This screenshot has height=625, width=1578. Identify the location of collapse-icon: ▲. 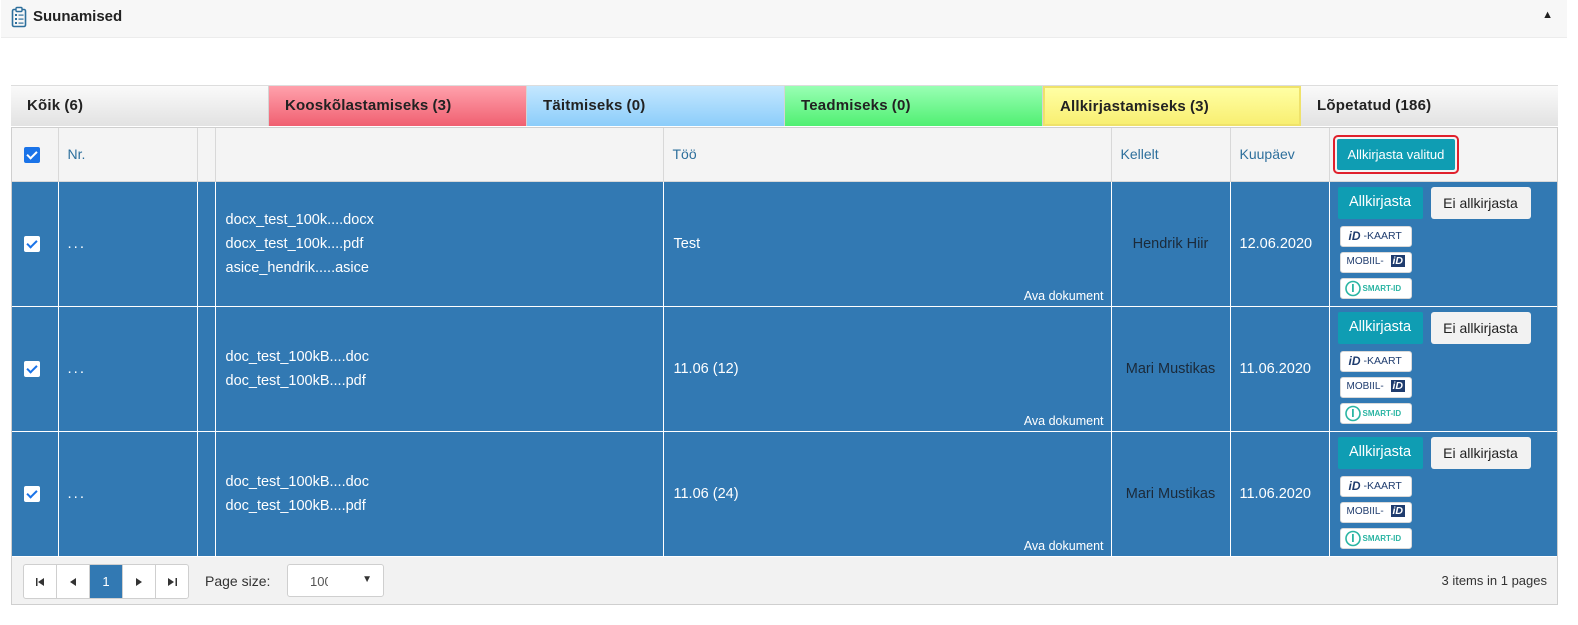
(1547, 15).